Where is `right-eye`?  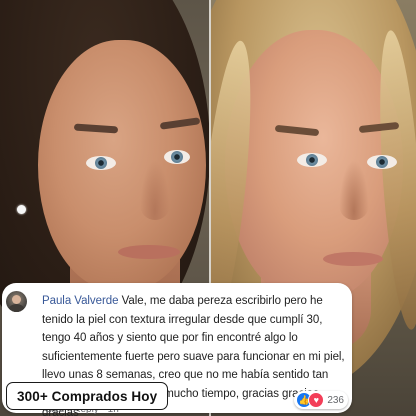
right-eye is located at coordinates (382, 162).